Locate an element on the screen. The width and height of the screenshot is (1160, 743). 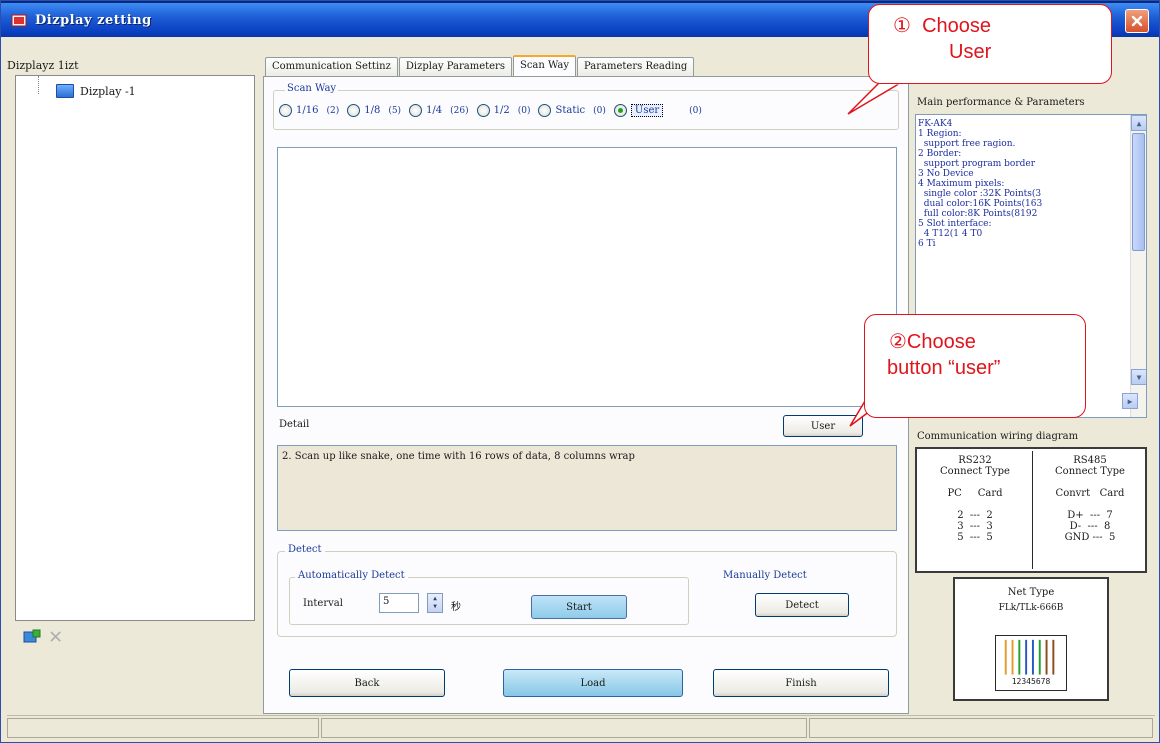
status-bar is located at coordinates (581, 727).